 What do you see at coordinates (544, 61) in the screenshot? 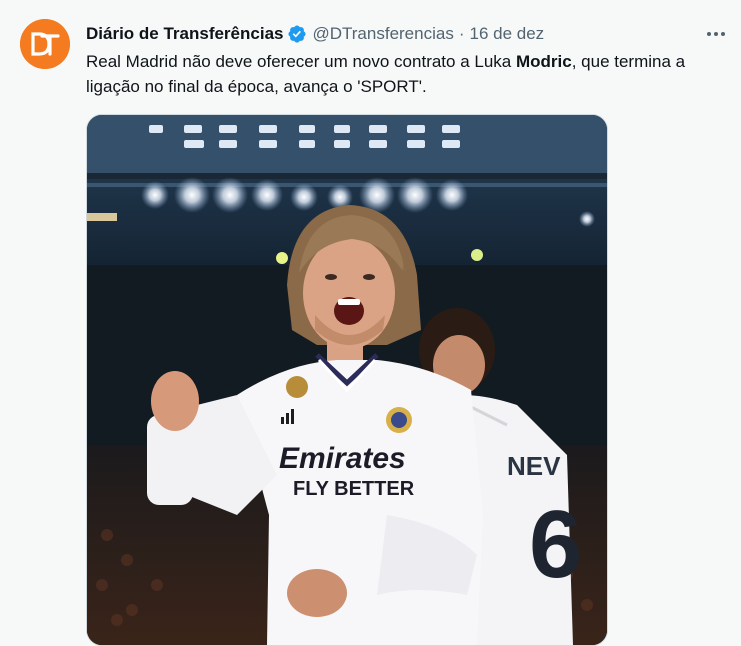
I see `tweet-text-bold: Modric` at bounding box center [544, 61].